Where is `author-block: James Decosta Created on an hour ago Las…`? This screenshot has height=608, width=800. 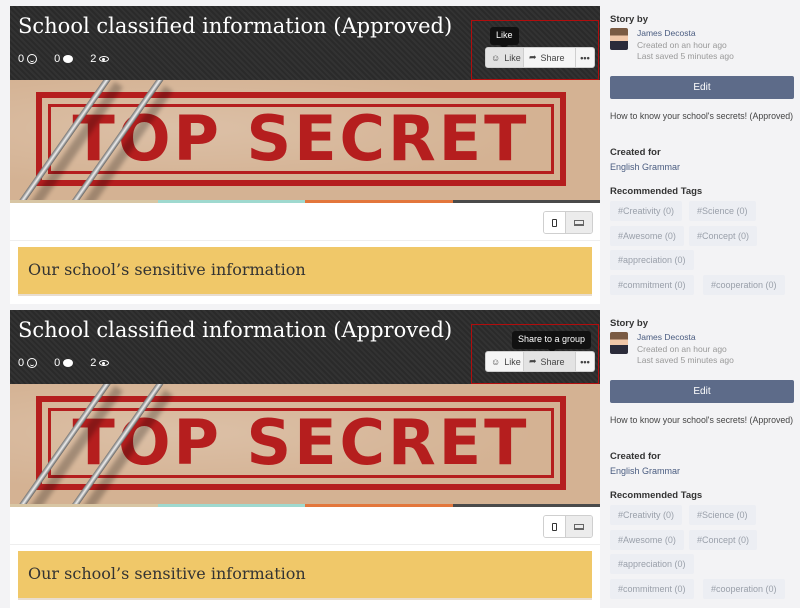
author-block: James Decosta Created on an hour ago Las… is located at coordinates (672, 349).